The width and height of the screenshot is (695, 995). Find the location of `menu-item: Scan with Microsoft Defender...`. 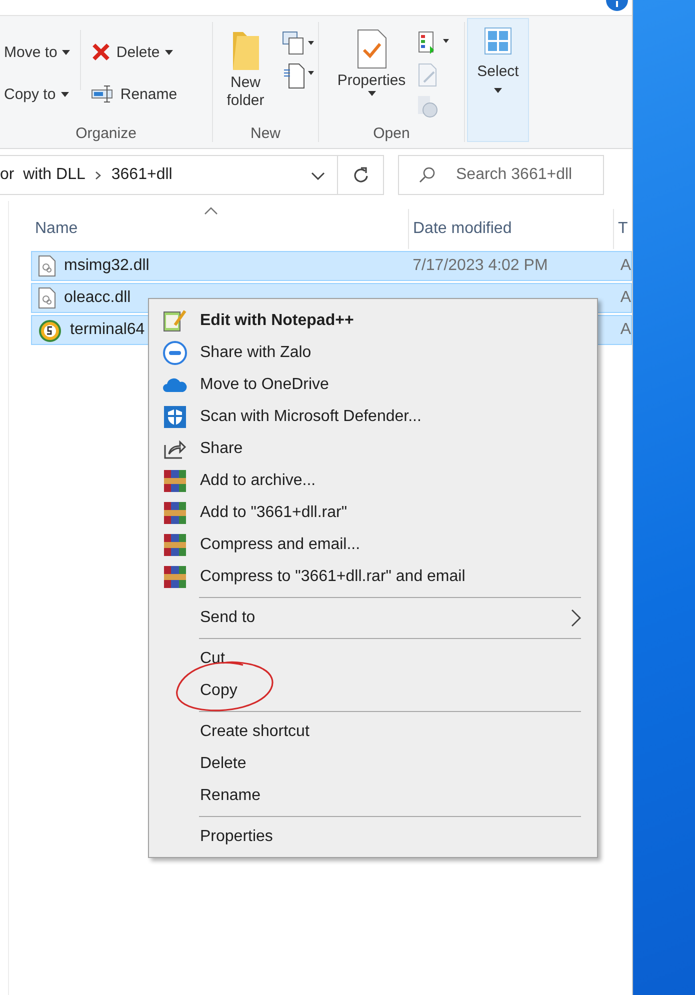

menu-item: Scan with Microsoft Defender... is located at coordinates (373, 417).